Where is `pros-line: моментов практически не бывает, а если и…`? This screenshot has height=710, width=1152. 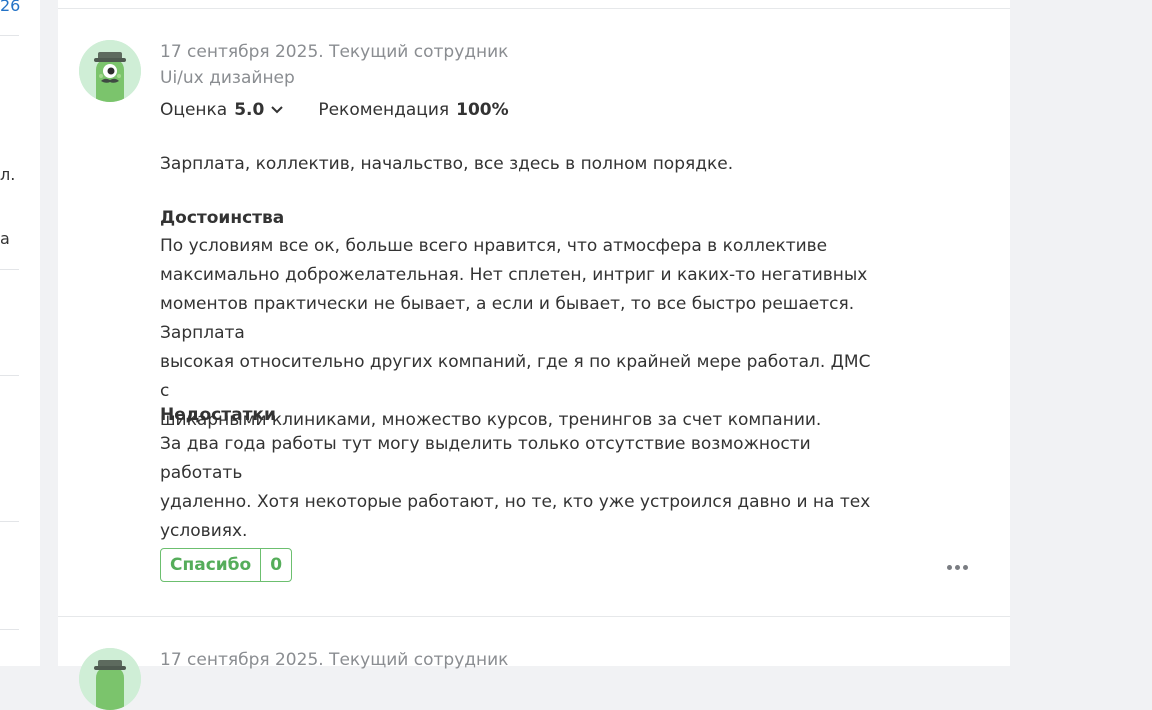 pros-line: моментов практически не бывает, а если и… is located at coordinates (507, 318).